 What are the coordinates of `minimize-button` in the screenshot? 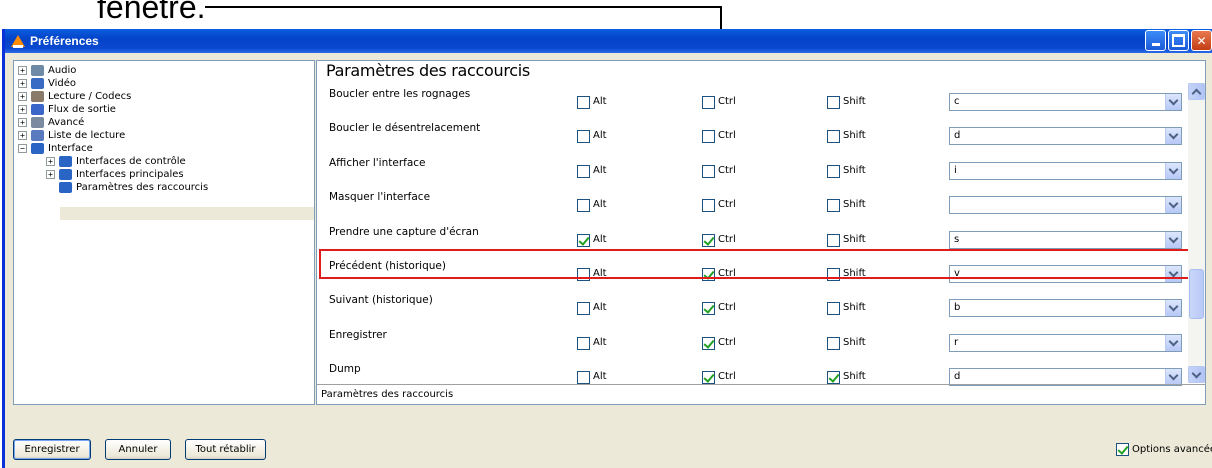 It's located at (1155, 40).